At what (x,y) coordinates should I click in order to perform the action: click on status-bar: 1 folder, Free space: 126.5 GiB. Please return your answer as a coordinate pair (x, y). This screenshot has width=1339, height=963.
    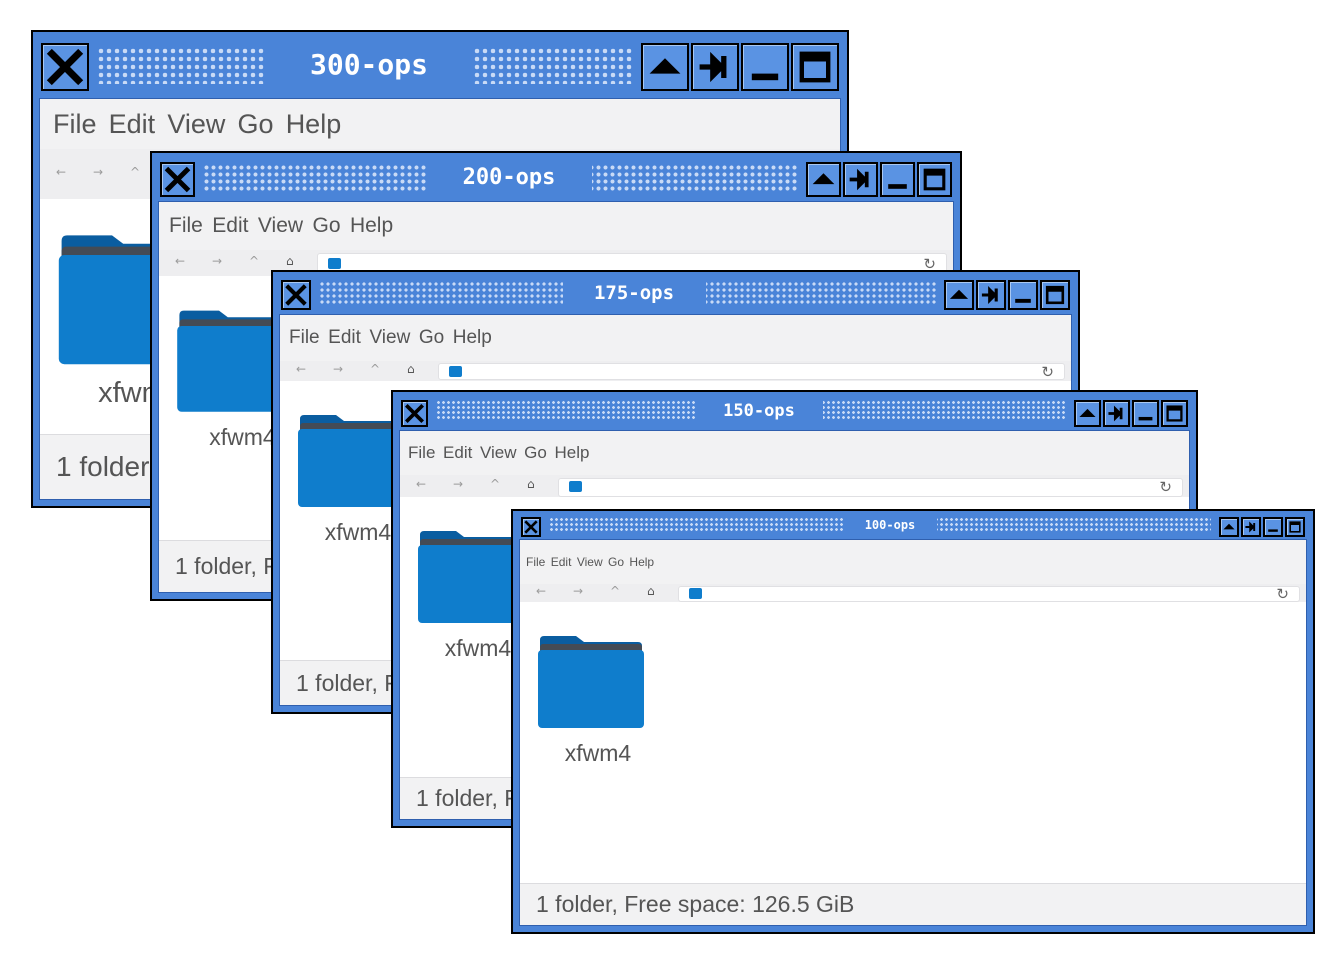
    Looking at the image, I should click on (913, 904).